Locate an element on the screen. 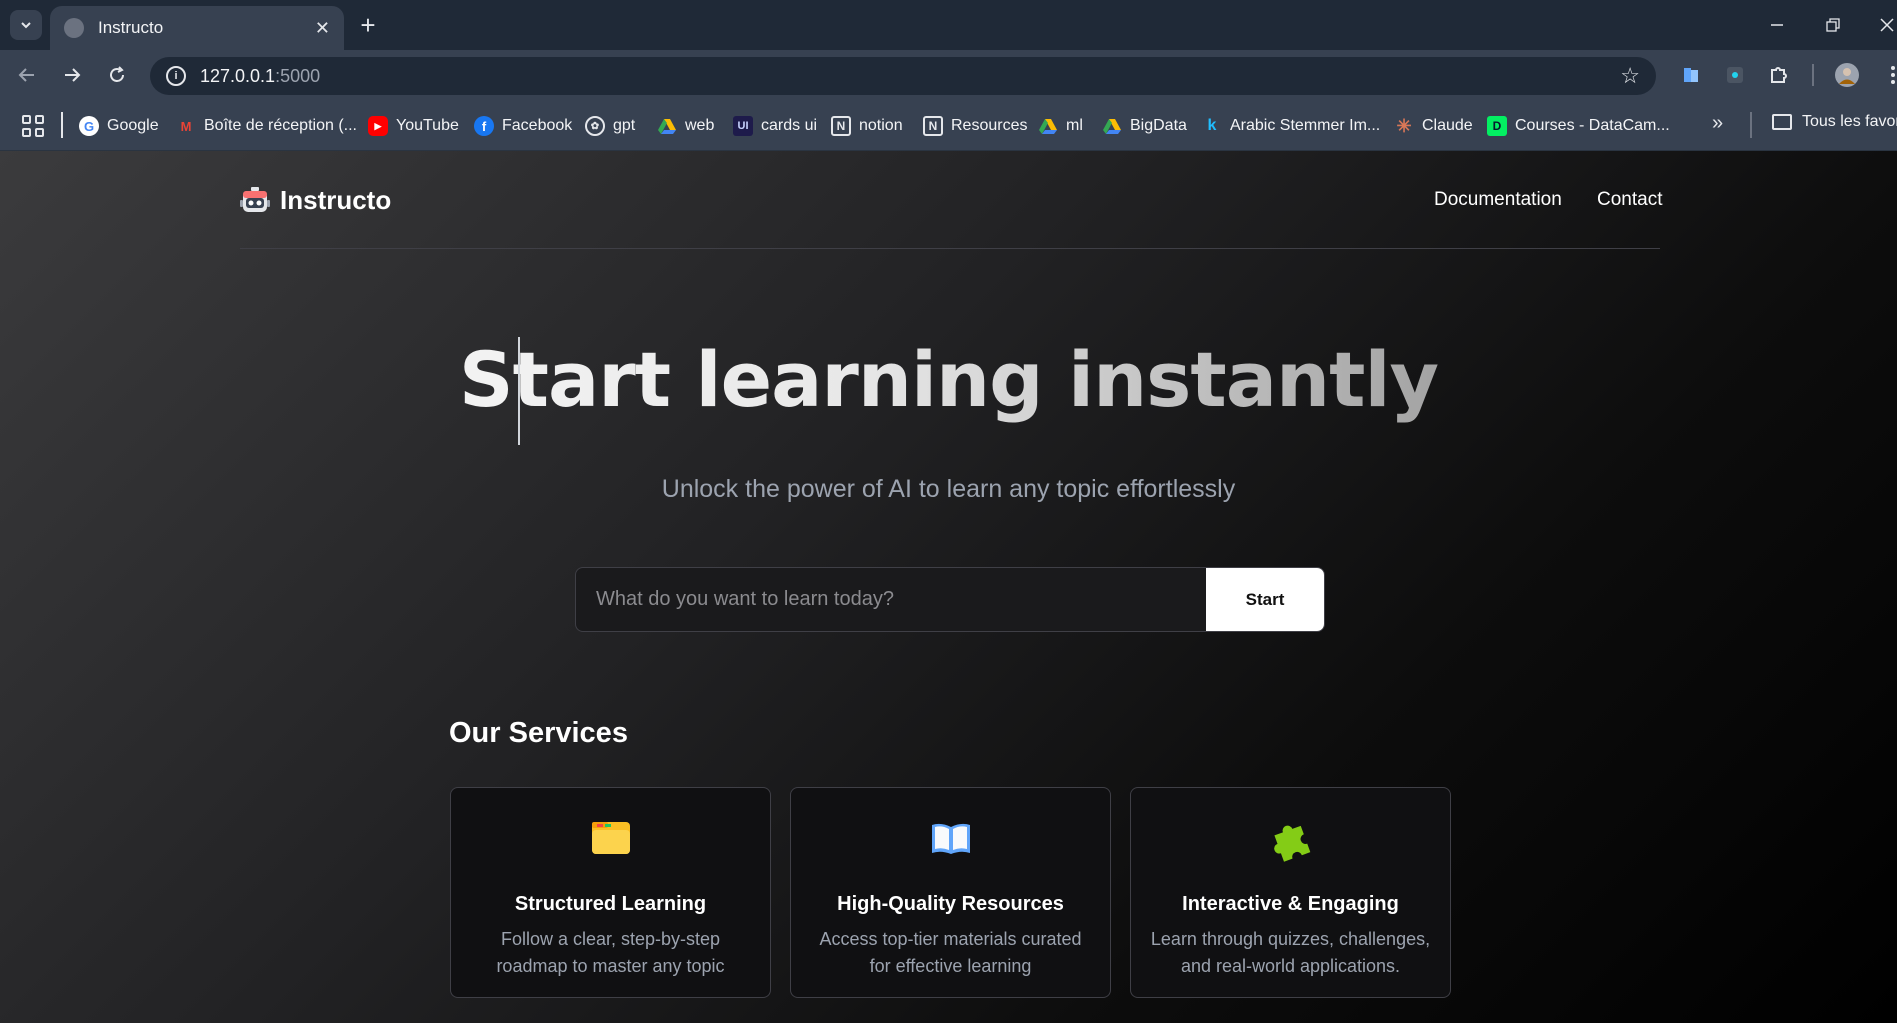 This screenshot has height=1023, width=1897. minimize-icon is located at coordinates (1777, 25).